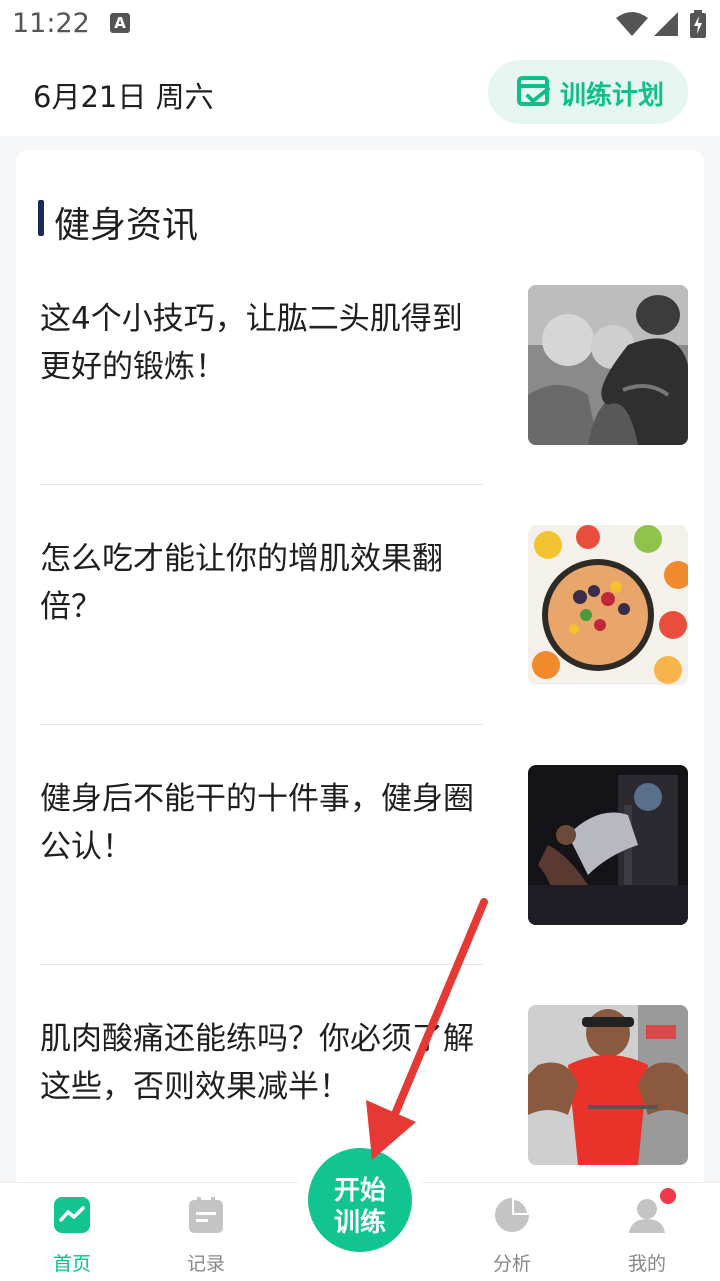 The height and width of the screenshot is (1281, 720). I want to click on home-chart-icon, so click(72, 1215).